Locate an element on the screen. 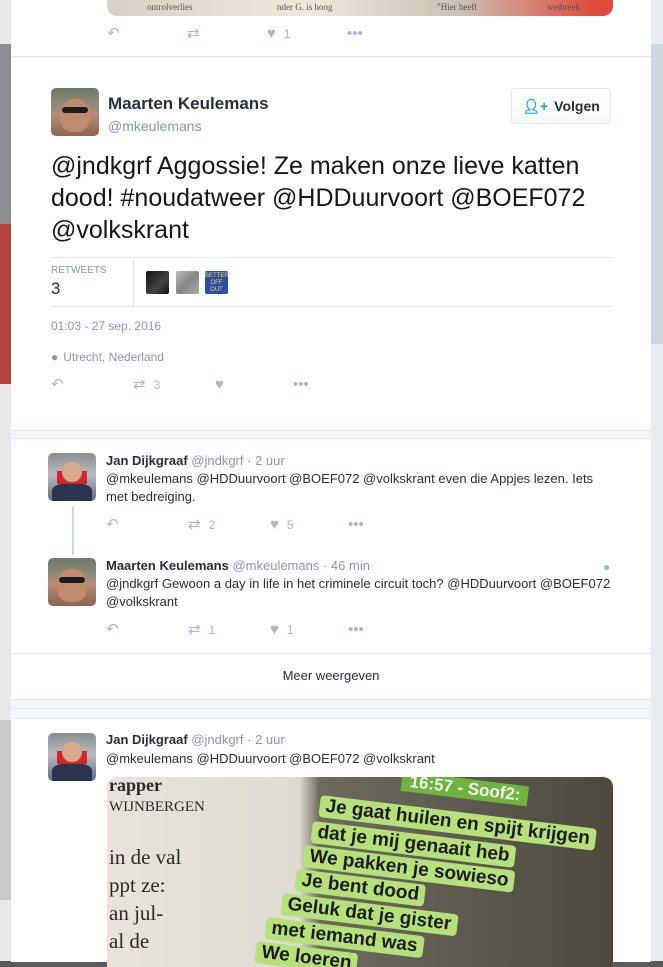  section-divider is located at coordinates (331, 704).